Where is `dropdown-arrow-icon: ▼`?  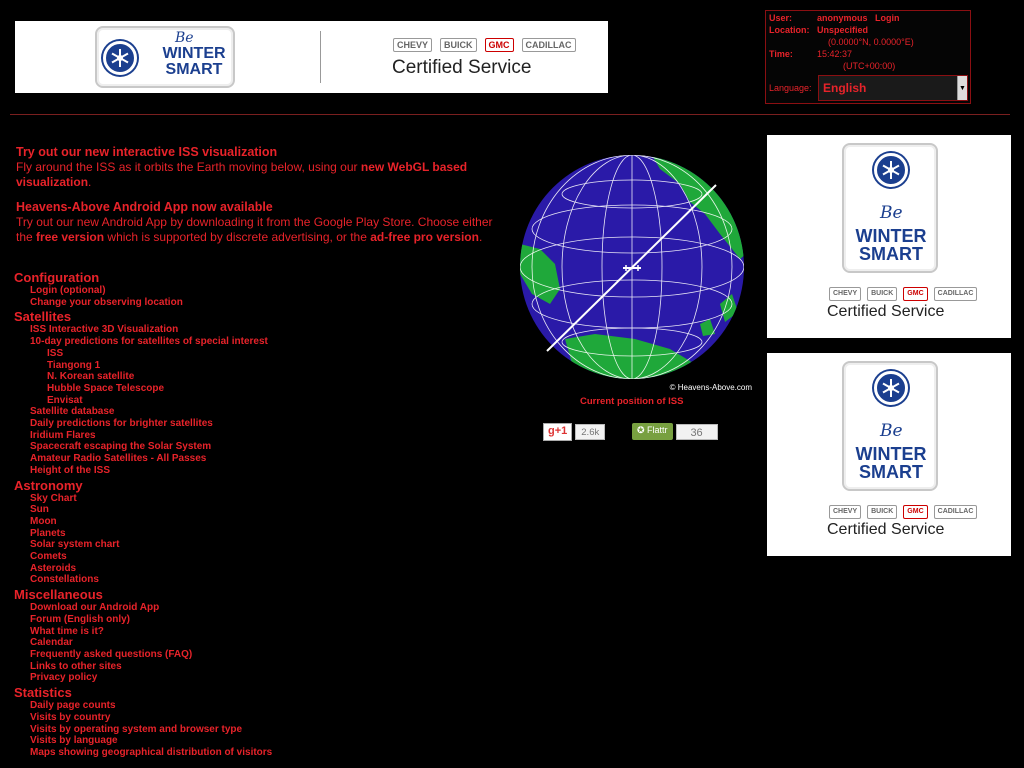
dropdown-arrow-icon: ▼ is located at coordinates (962, 88).